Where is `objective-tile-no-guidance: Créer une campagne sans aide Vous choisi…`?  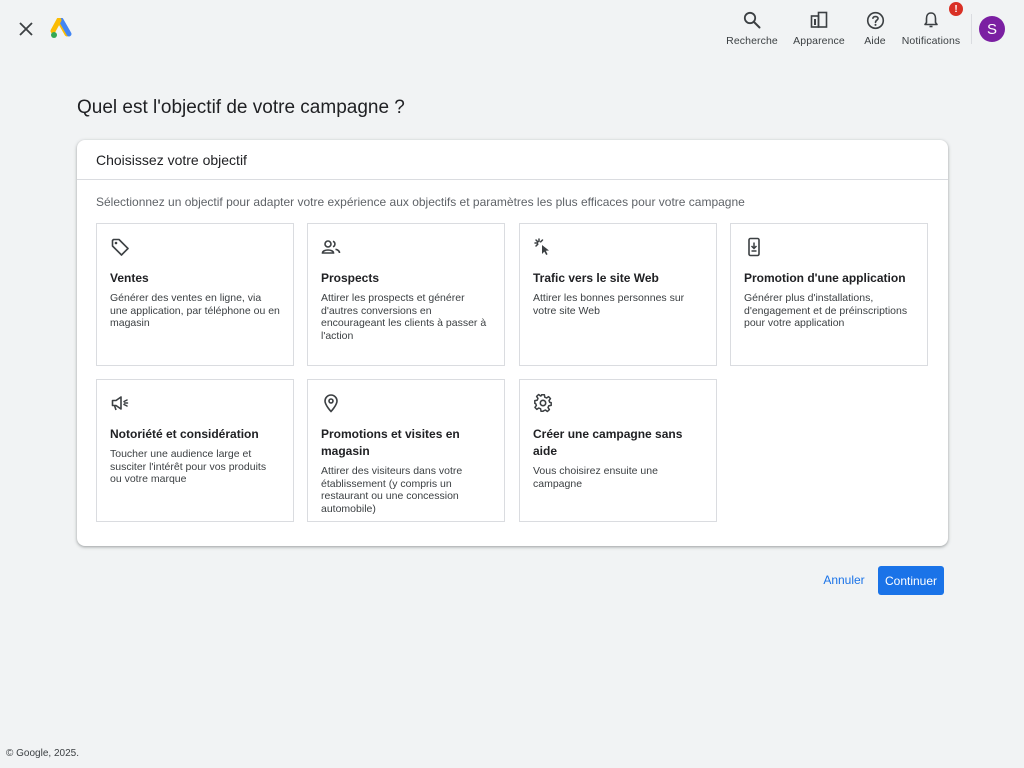 objective-tile-no-guidance: Créer une campagne sans aide Vous choisi… is located at coordinates (618, 450).